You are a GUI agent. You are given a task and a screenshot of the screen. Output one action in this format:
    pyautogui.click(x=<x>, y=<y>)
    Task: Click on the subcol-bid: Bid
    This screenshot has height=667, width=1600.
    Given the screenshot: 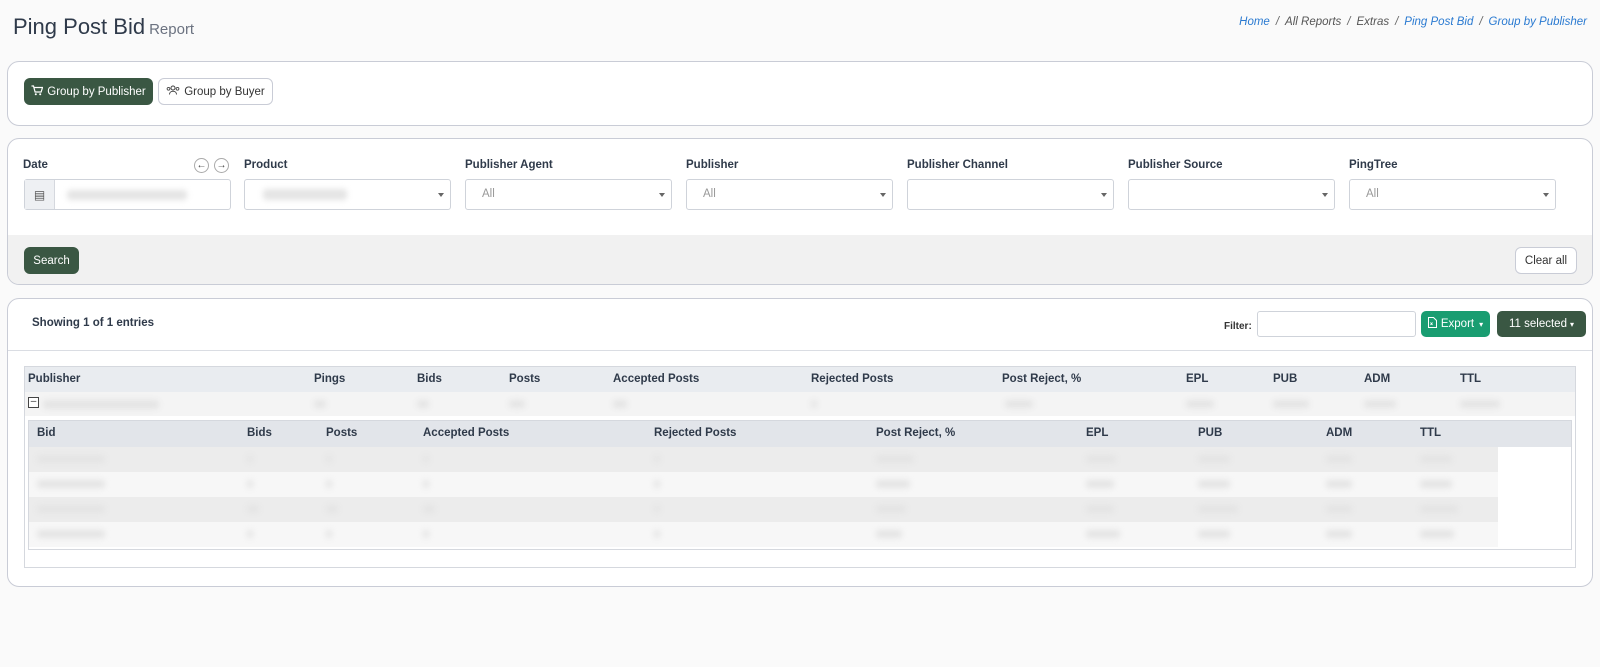 What is the action you would take?
    pyautogui.click(x=46, y=433)
    